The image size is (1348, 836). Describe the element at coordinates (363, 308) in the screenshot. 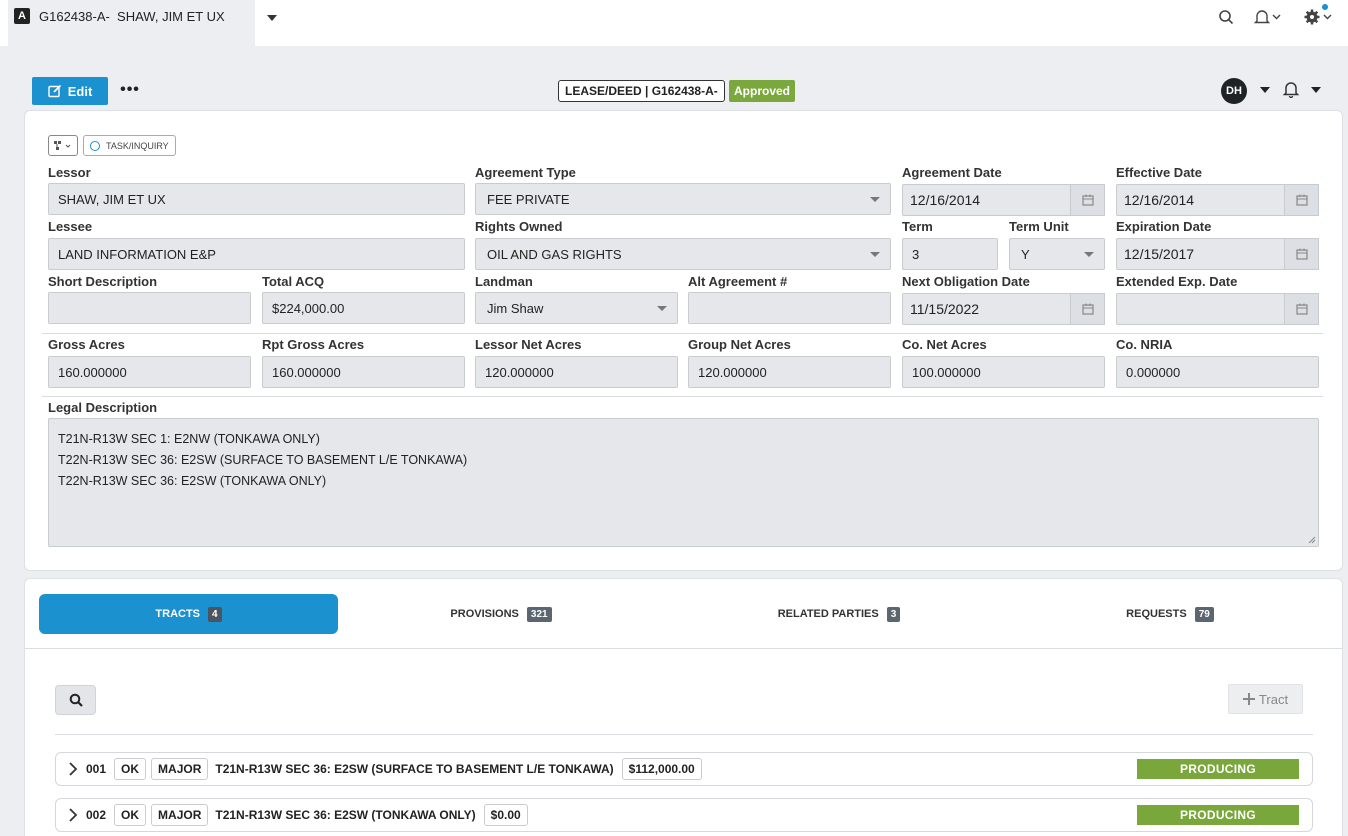

I see `total-acq-field: $224,000.00` at that location.